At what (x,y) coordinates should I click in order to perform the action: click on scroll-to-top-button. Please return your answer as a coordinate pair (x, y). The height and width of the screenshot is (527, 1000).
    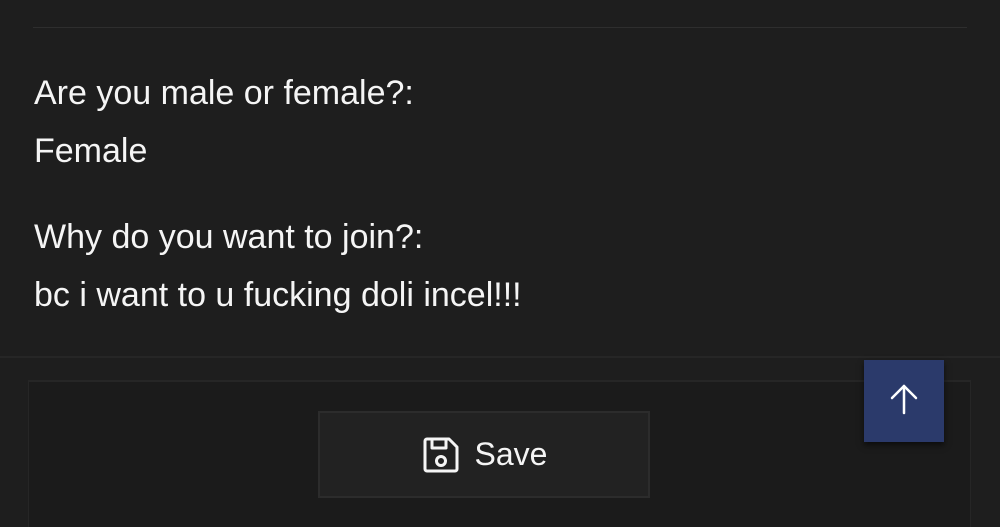
    Looking at the image, I should click on (904, 401).